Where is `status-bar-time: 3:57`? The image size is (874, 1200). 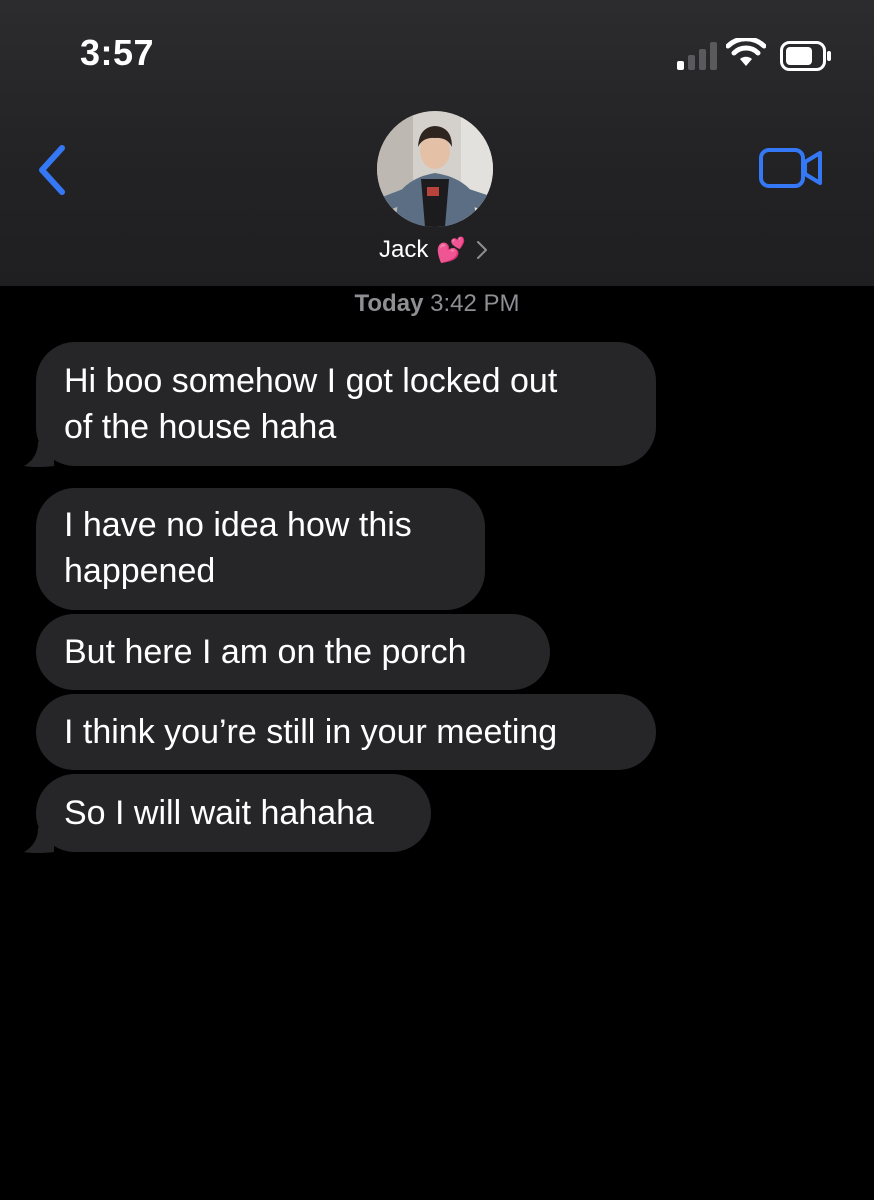
status-bar-time: 3:57 is located at coordinates (117, 52).